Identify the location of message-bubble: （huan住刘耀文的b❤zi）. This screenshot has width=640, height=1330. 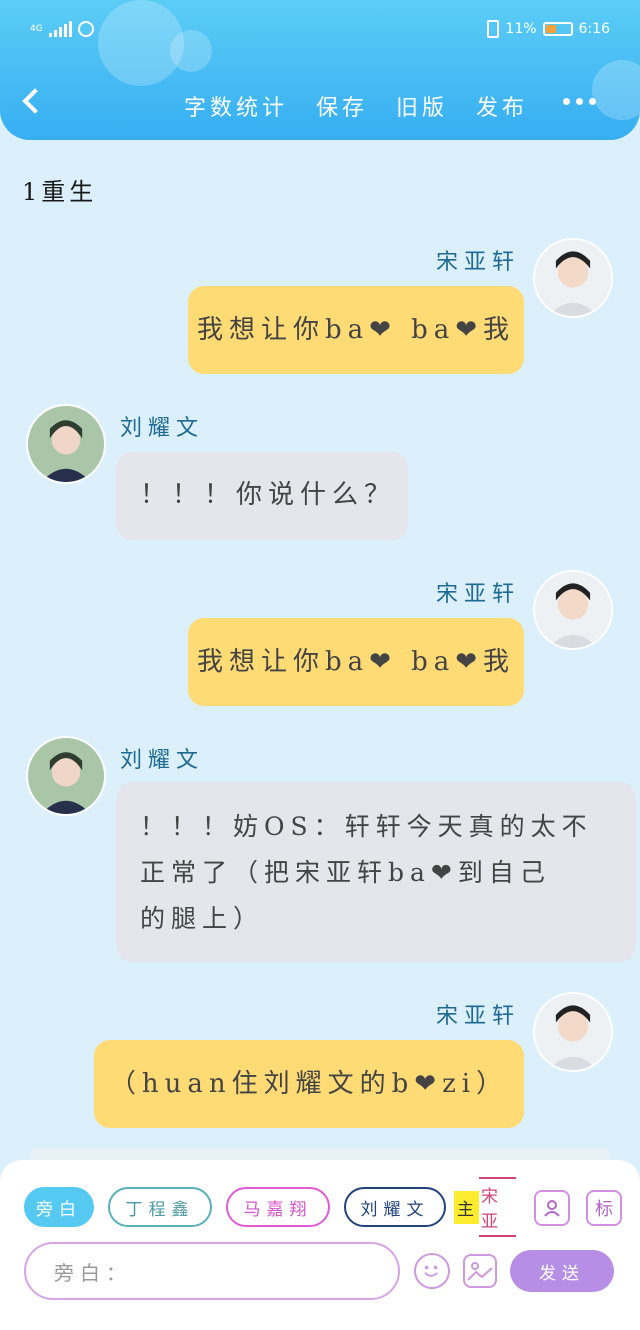
(309, 1084).